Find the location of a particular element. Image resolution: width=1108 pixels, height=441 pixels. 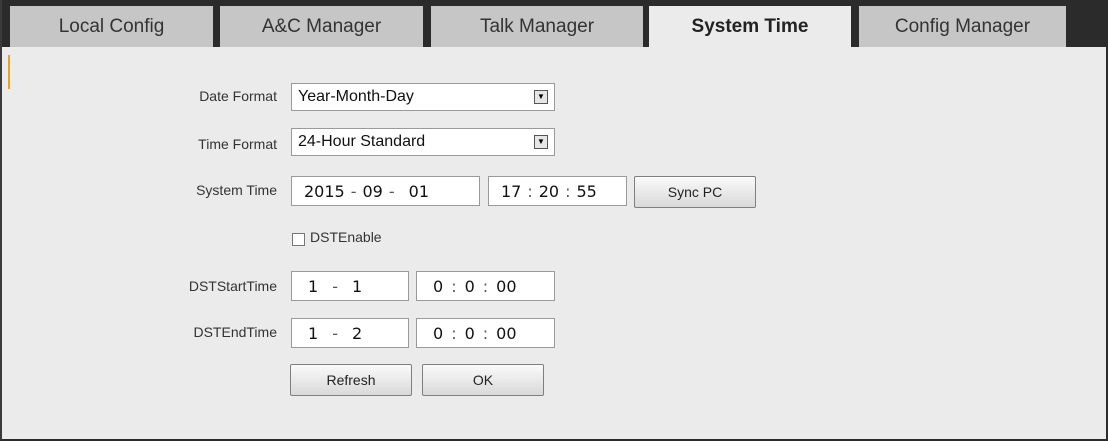

time-format-value: 24-Hour Standard is located at coordinates (362, 141).